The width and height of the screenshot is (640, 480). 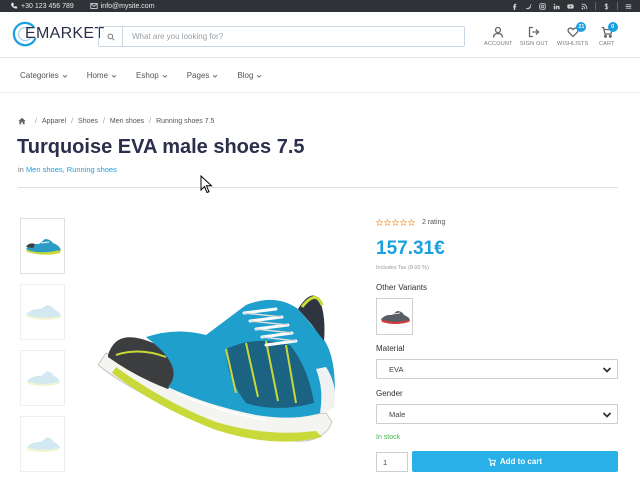 I want to click on categories-links: Men shoes, Running shoes, so click(x=71, y=169).